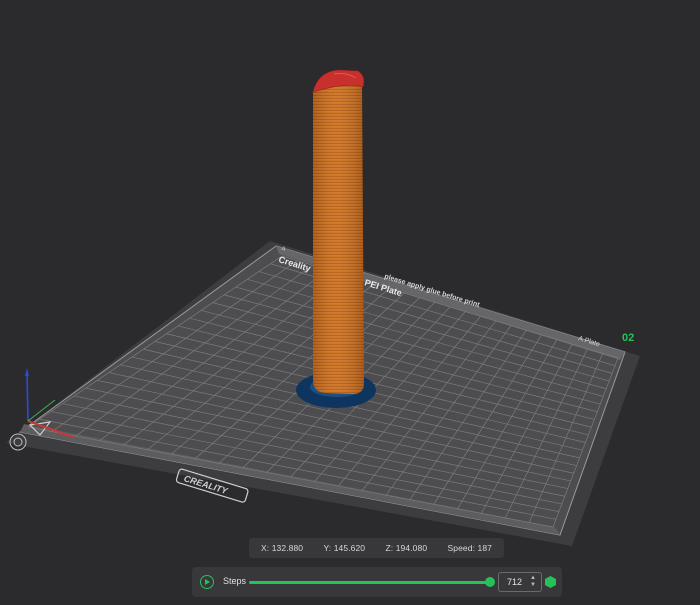 This screenshot has width=700, height=605. I want to click on steps-toolbar: Steps 712 ▲ ▼, so click(377, 582).